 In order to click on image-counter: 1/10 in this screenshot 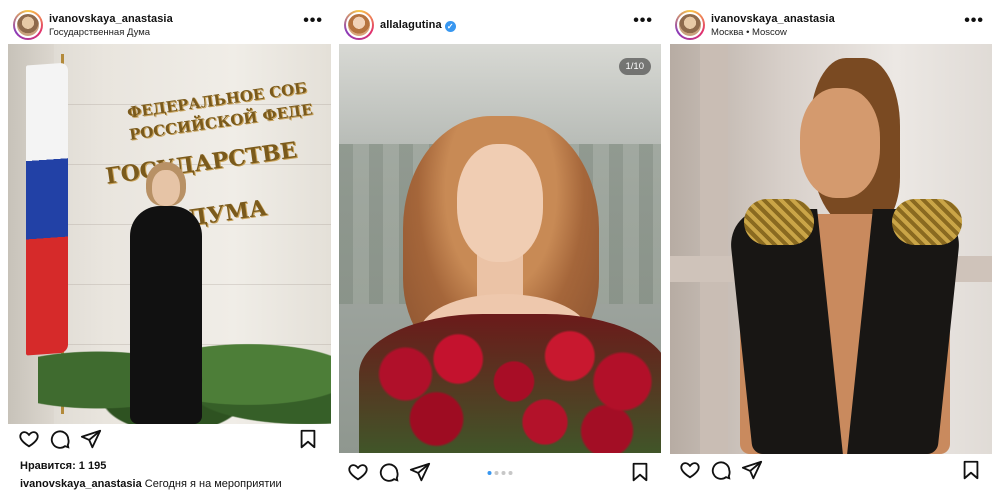, I will do `click(634, 66)`.